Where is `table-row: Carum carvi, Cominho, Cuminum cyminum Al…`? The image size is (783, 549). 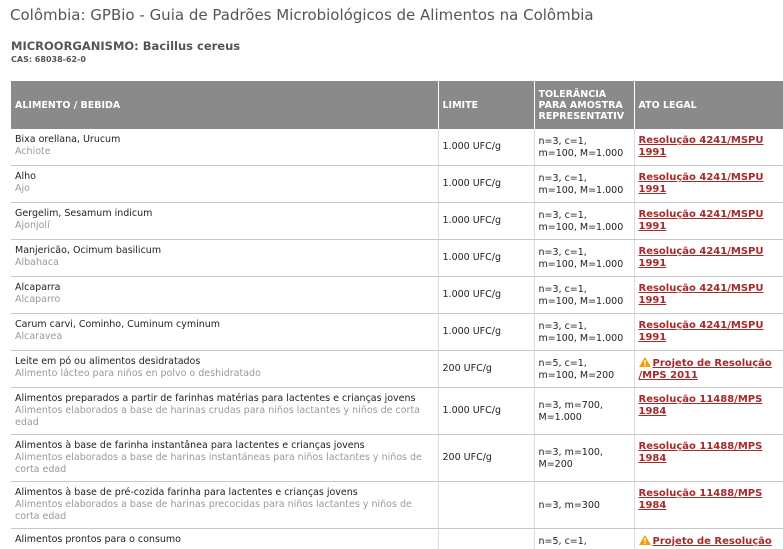
table-row: Carum carvi, Cominho, Cuminum cyminum Al… is located at coordinates (397, 332).